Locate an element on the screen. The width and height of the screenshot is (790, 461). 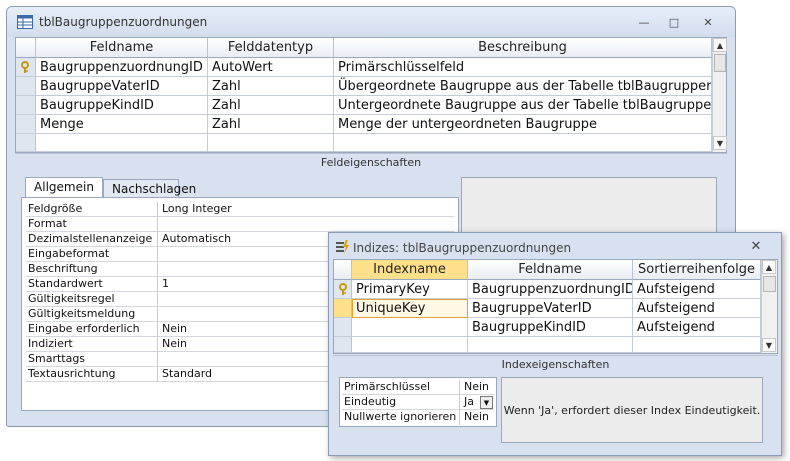
property-label: Format is located at coordinates (92, 224).